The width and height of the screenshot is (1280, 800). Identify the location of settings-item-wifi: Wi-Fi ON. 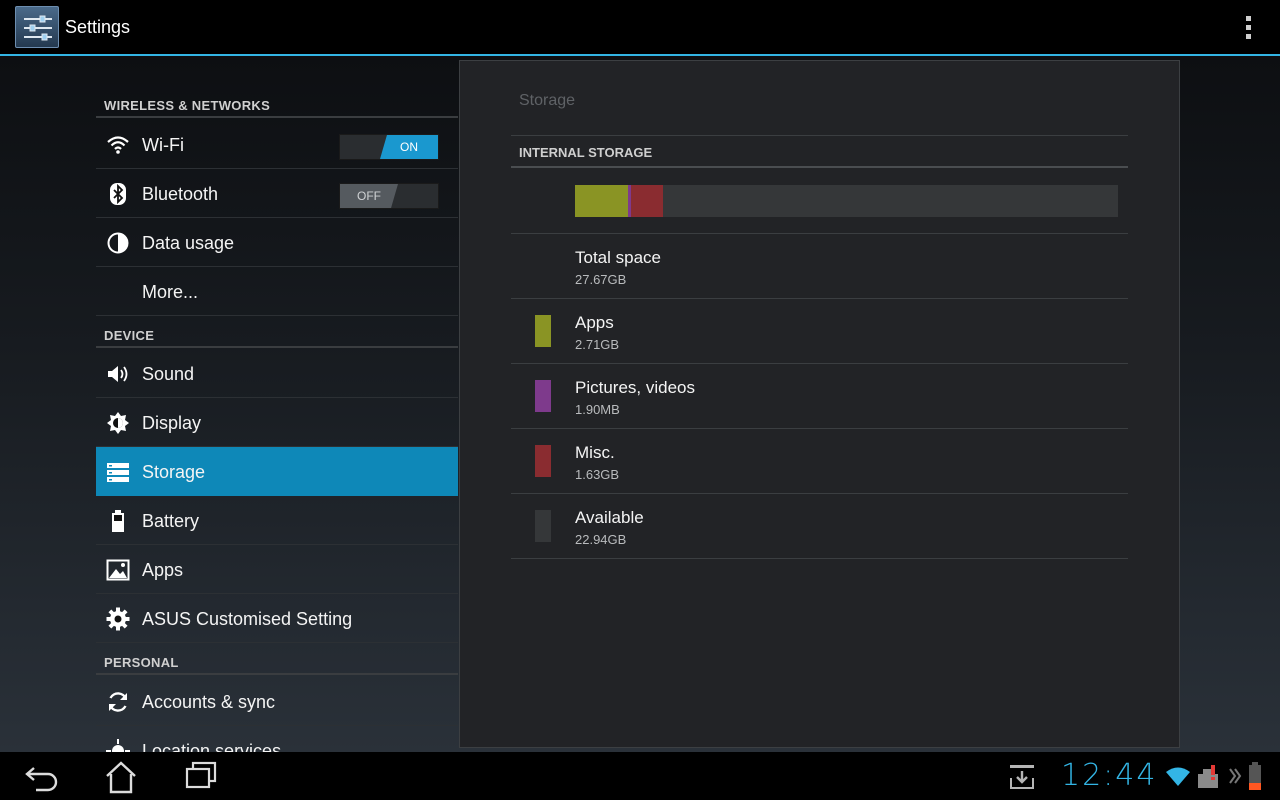
(277, 144).